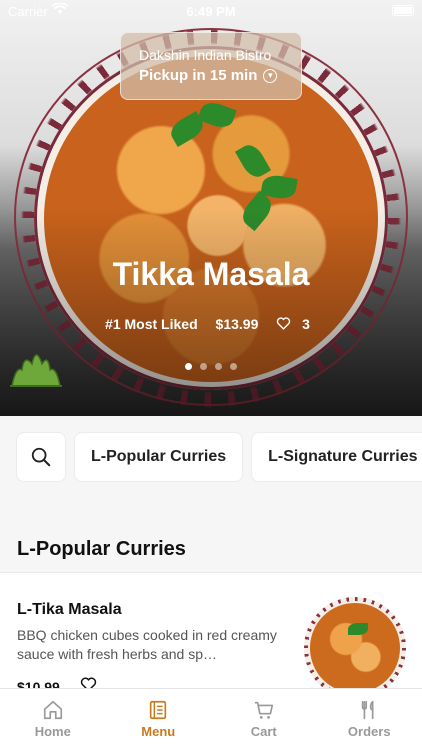 Image resolution: width=422 pixels, height=750 pixels. I want to click on tab-label: Menu, so click(158, 731).